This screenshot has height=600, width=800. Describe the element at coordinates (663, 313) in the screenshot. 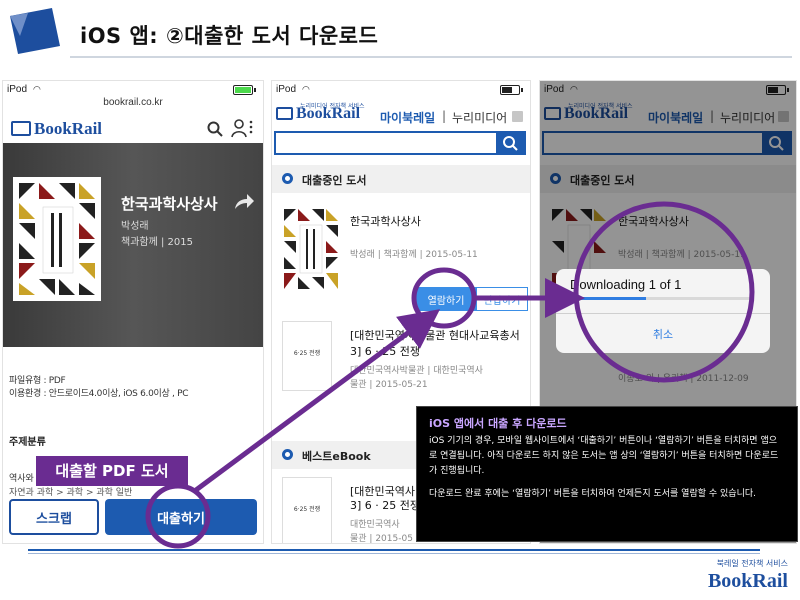

I see `dialog-divider` at that location.